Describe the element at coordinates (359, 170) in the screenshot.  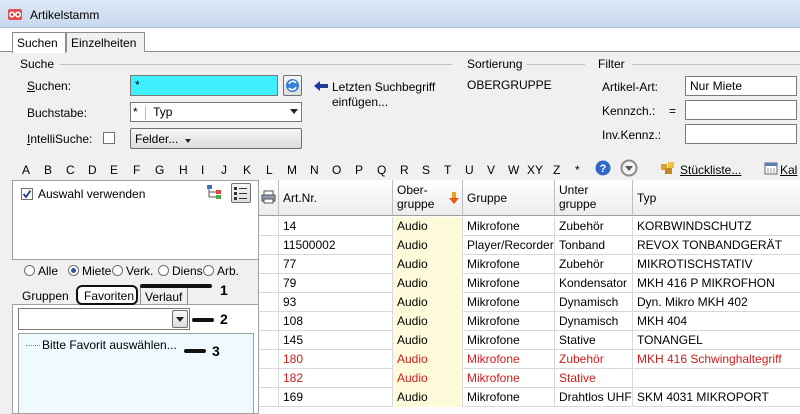
I see `letter-p: P` at that location.